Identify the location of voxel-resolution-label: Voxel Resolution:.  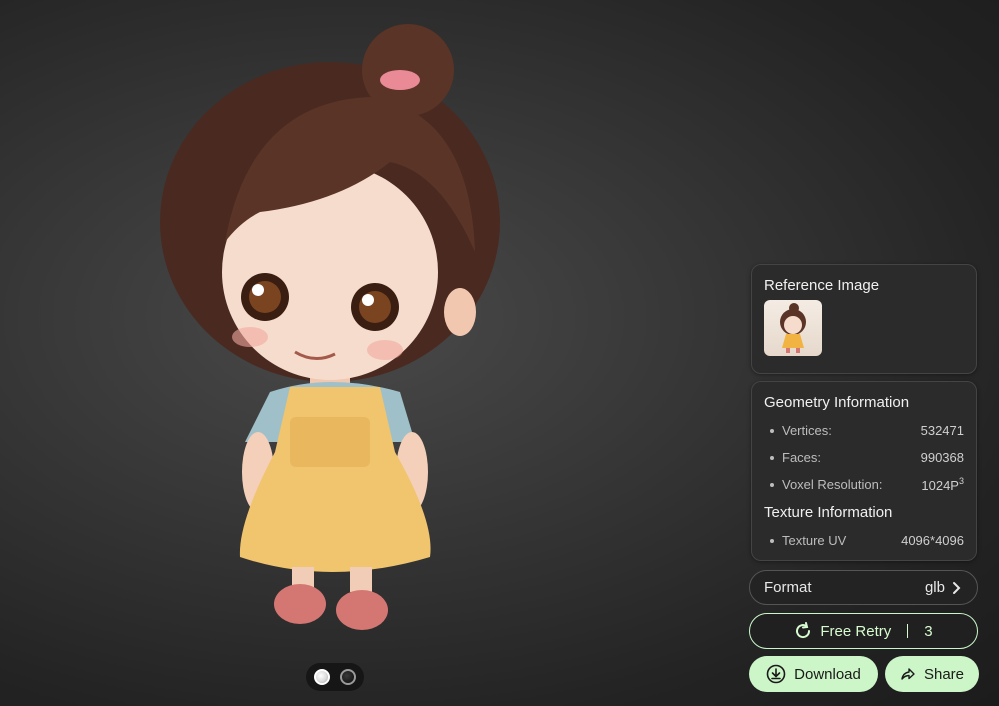
(832, 484).